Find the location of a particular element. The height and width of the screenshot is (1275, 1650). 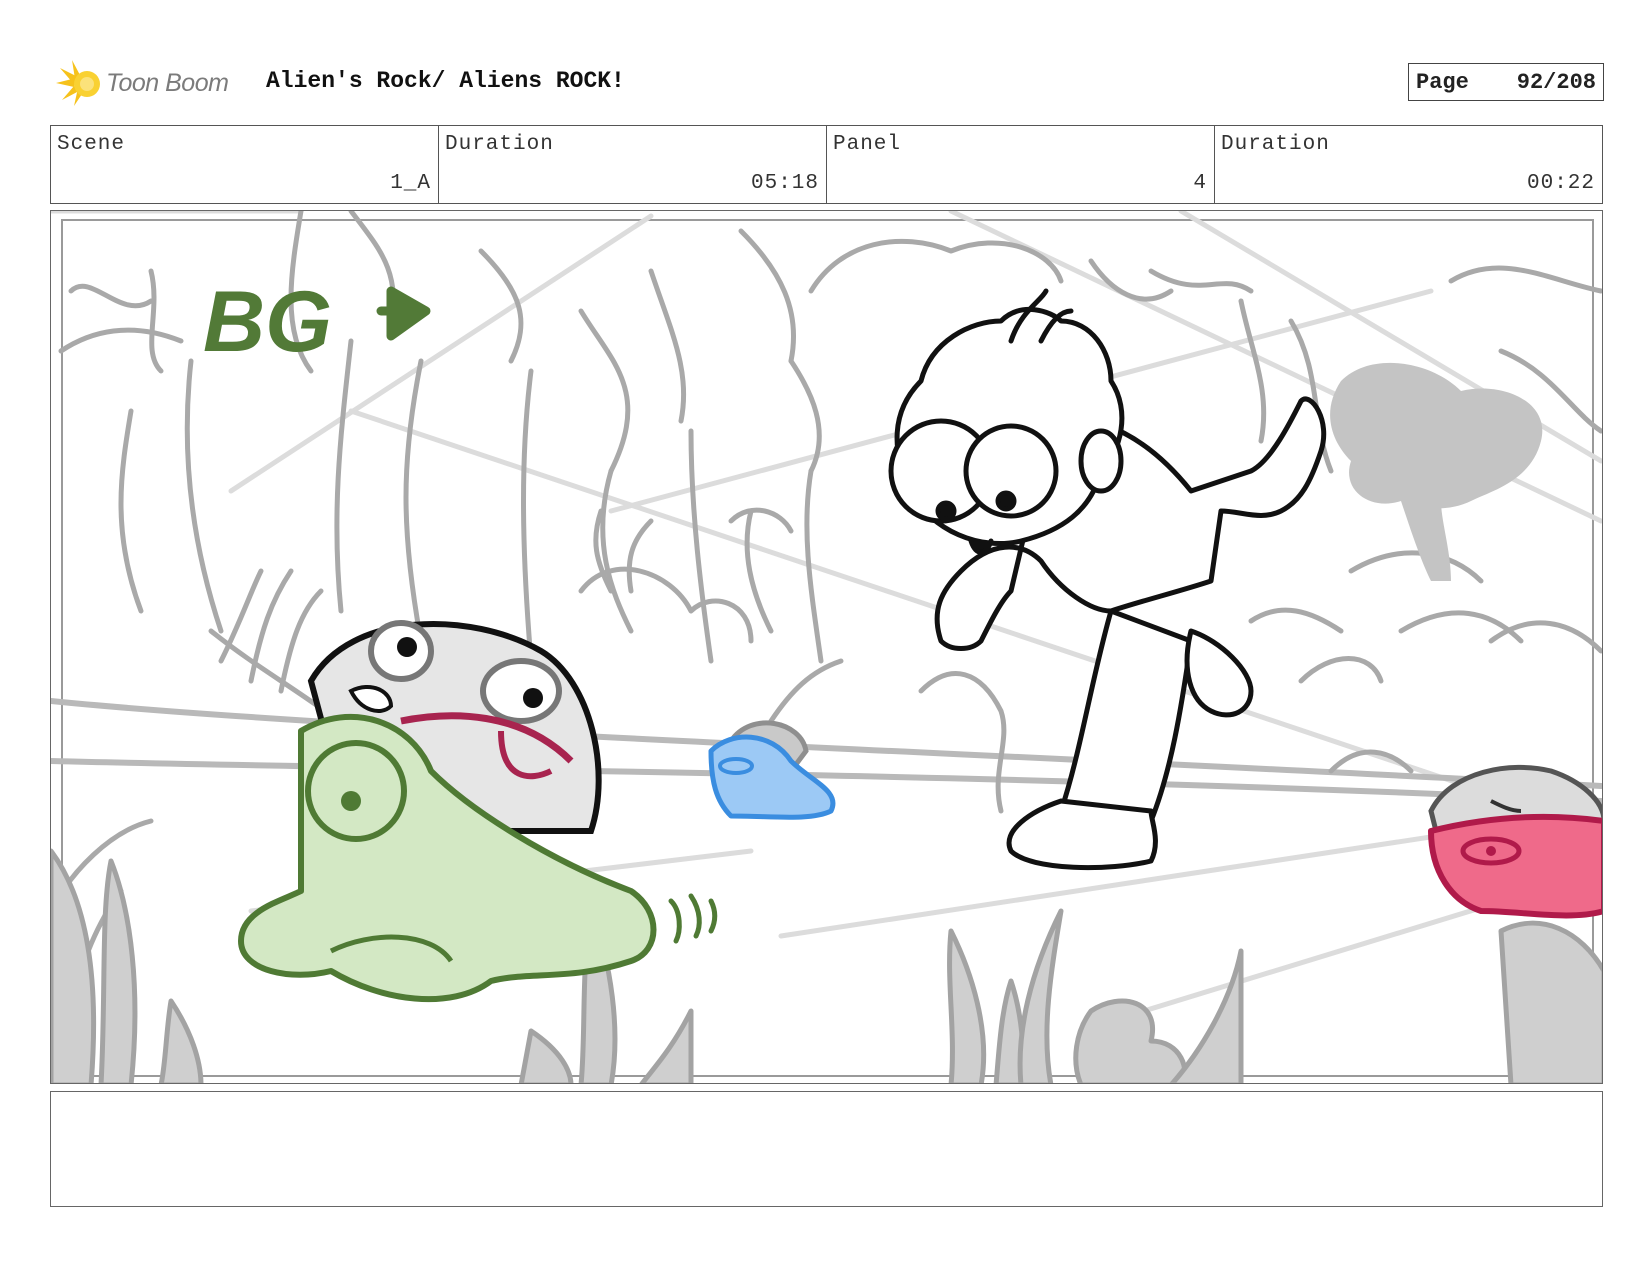

panel-duration-label: Duration is located at coordinates (1275, 144).